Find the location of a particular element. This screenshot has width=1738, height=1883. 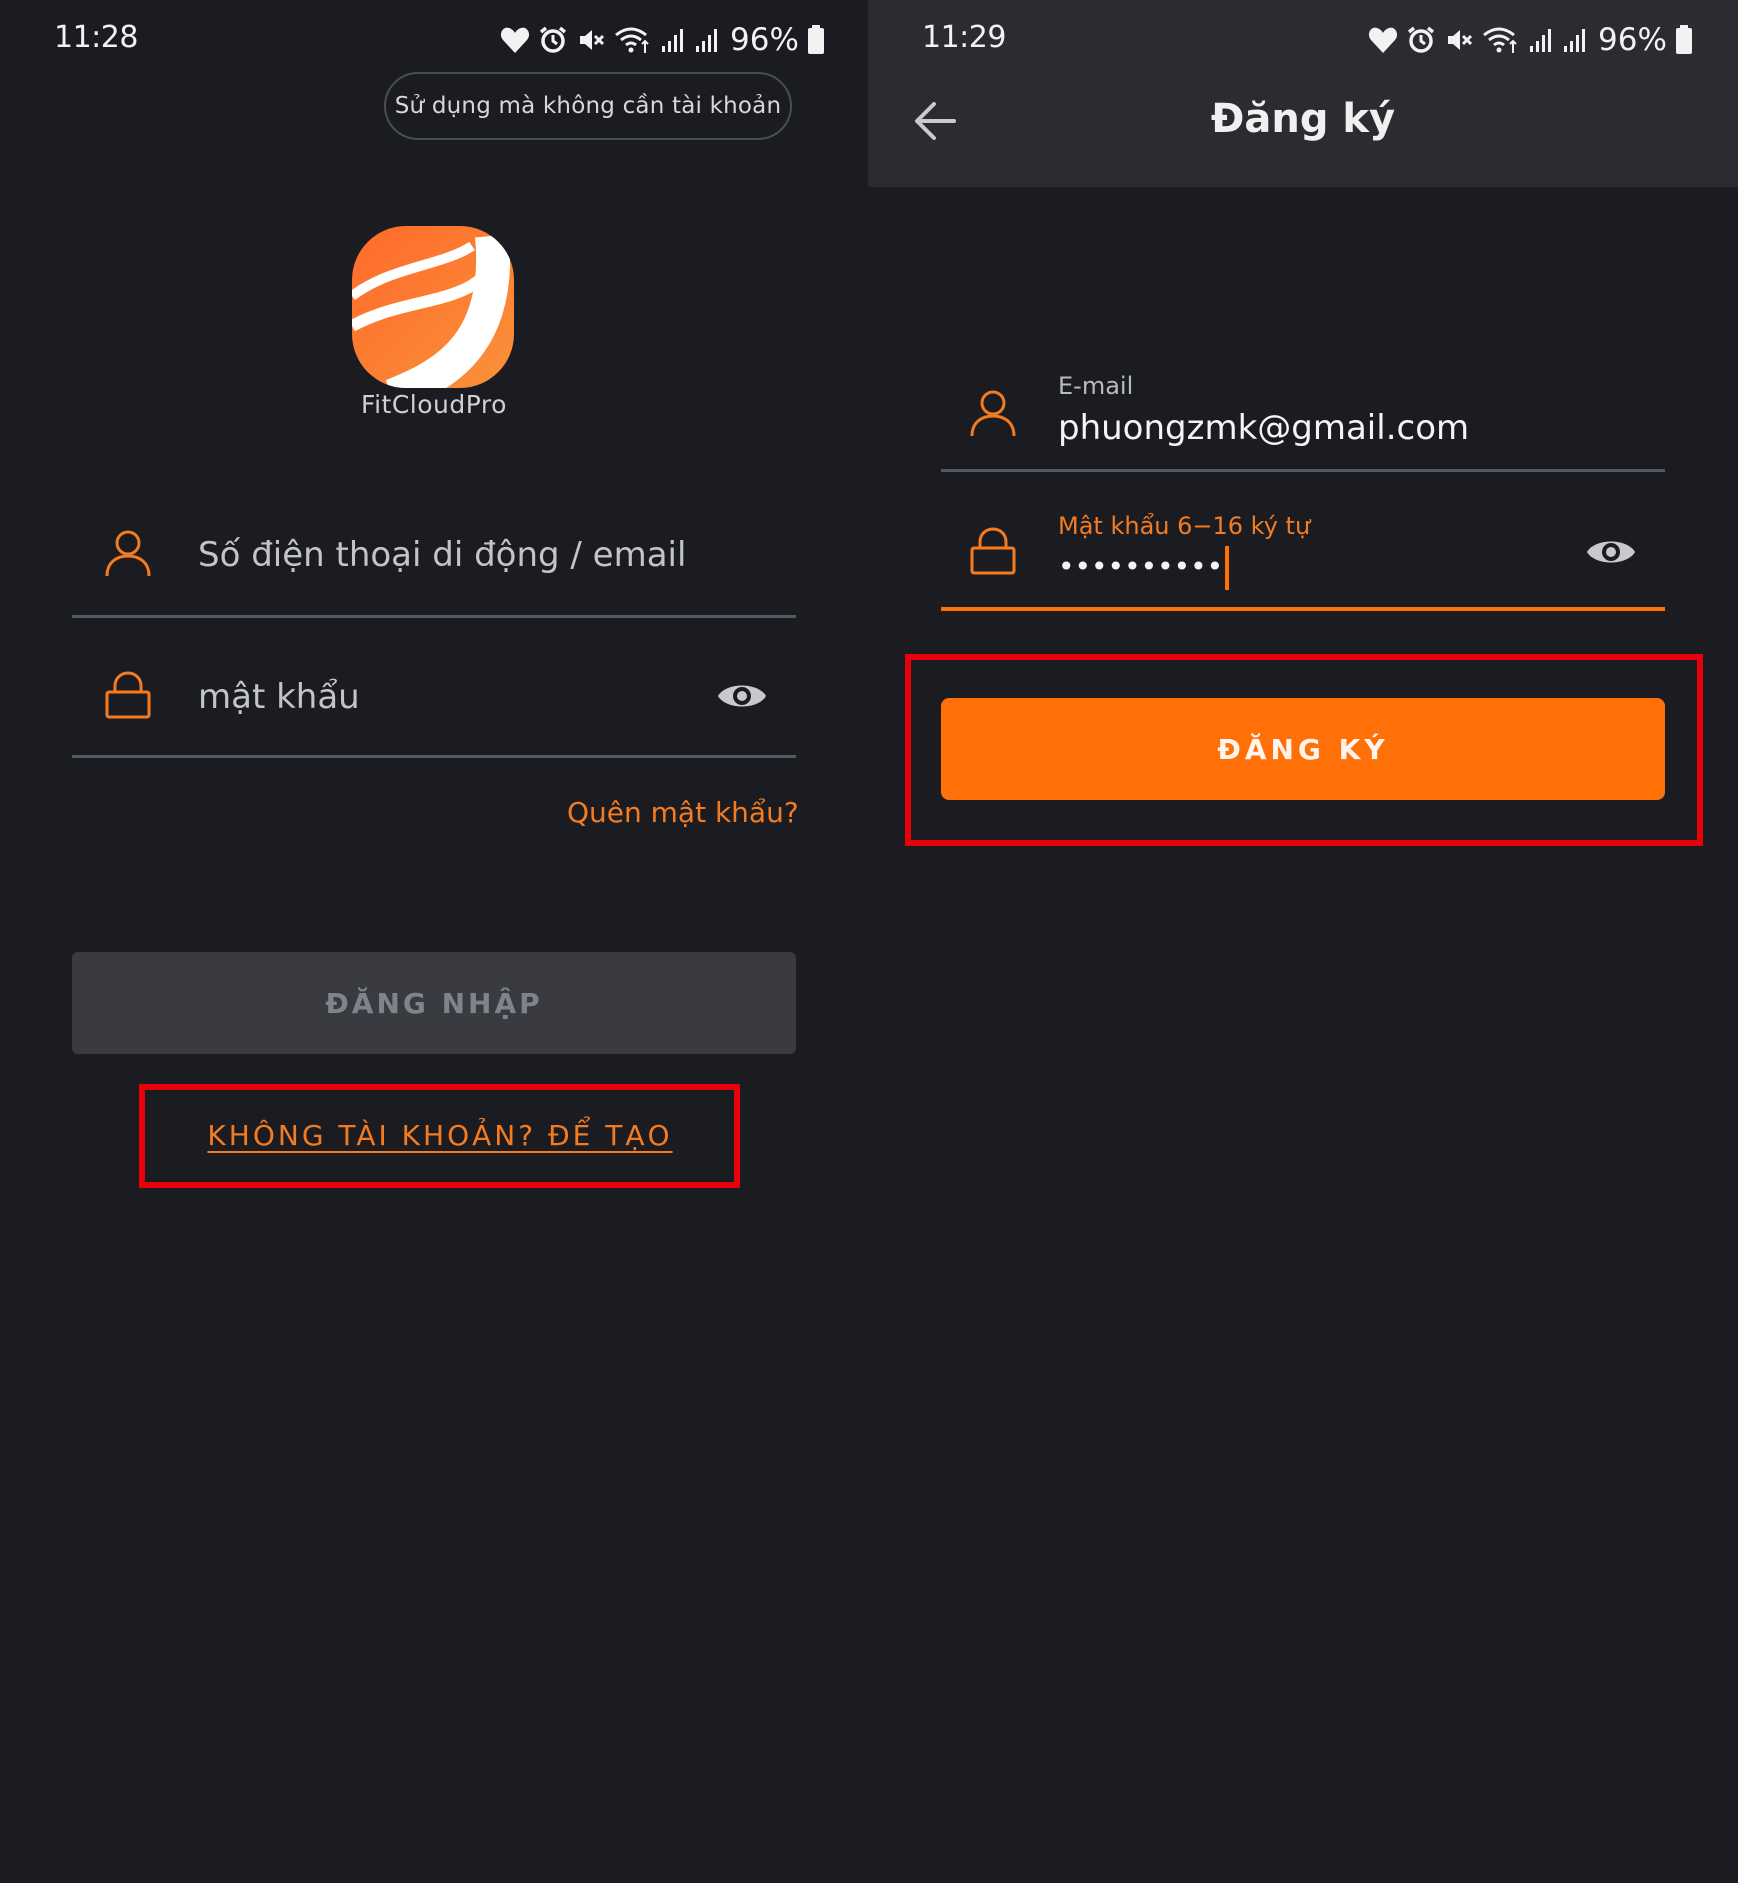

password-label: Mật khẩu 6−16 ký tự is located at coordinates (1184, 526).